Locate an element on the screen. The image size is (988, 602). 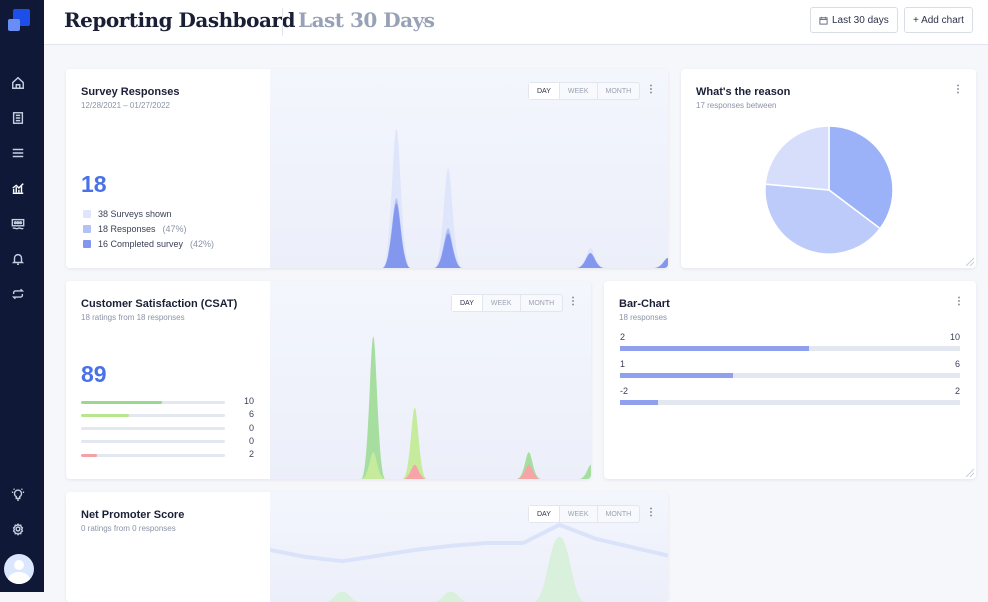
list-doc-icon is located at coordinates (18, 118).